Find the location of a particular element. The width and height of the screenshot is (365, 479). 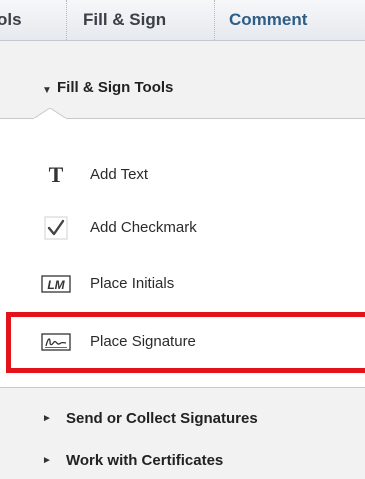

add-checkmark-tool: Add Checkmark is located at coordinates (182, 228).